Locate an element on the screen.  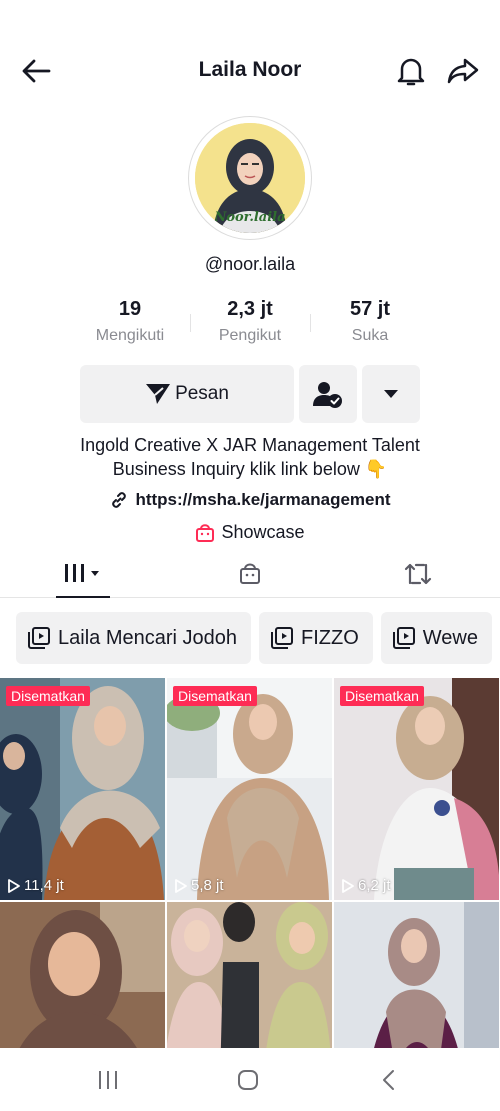
stat-likes: 57 jt Suka is located at coordinates (370, 324).